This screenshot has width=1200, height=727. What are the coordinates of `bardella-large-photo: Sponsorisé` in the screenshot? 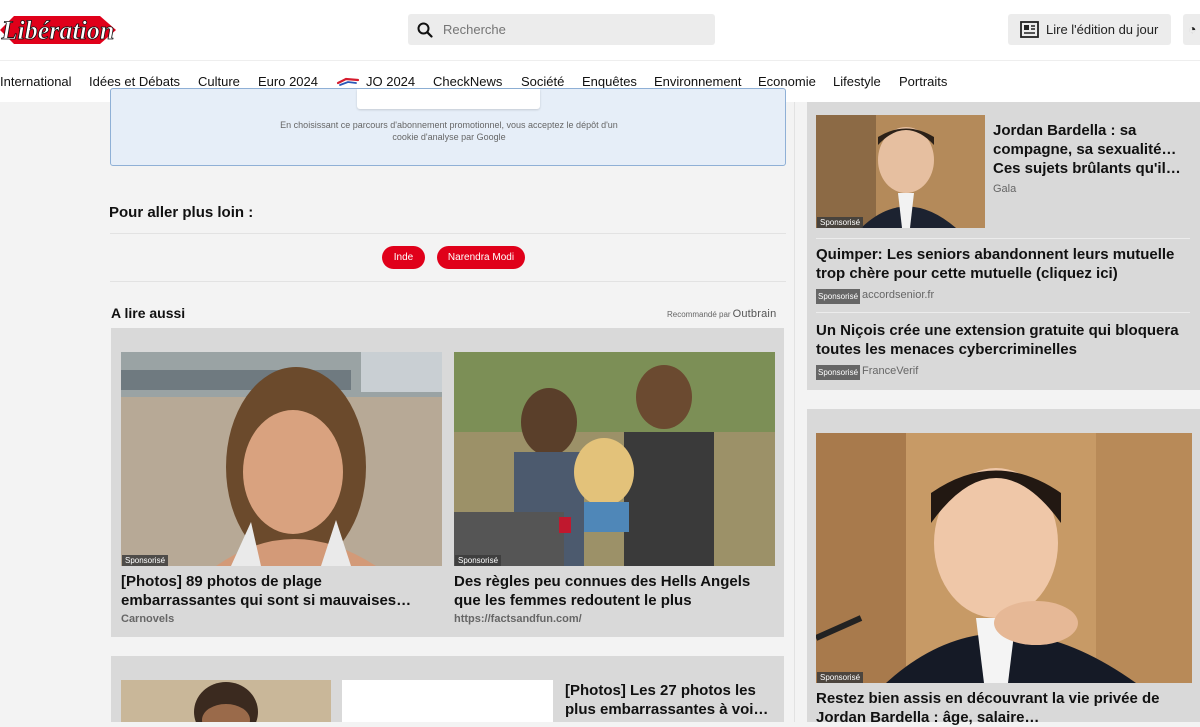 It's located at (1004, 558).